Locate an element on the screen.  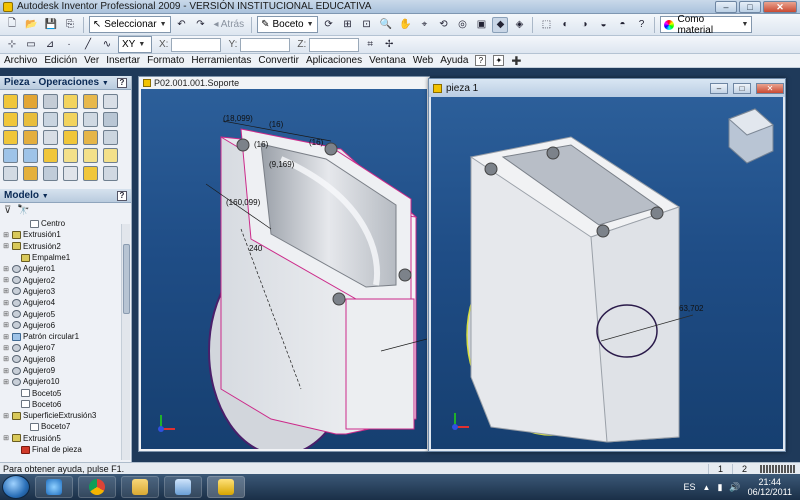
select-dropdown: ↖ Seleccionar ▼ is located at coordinates (129, 24).